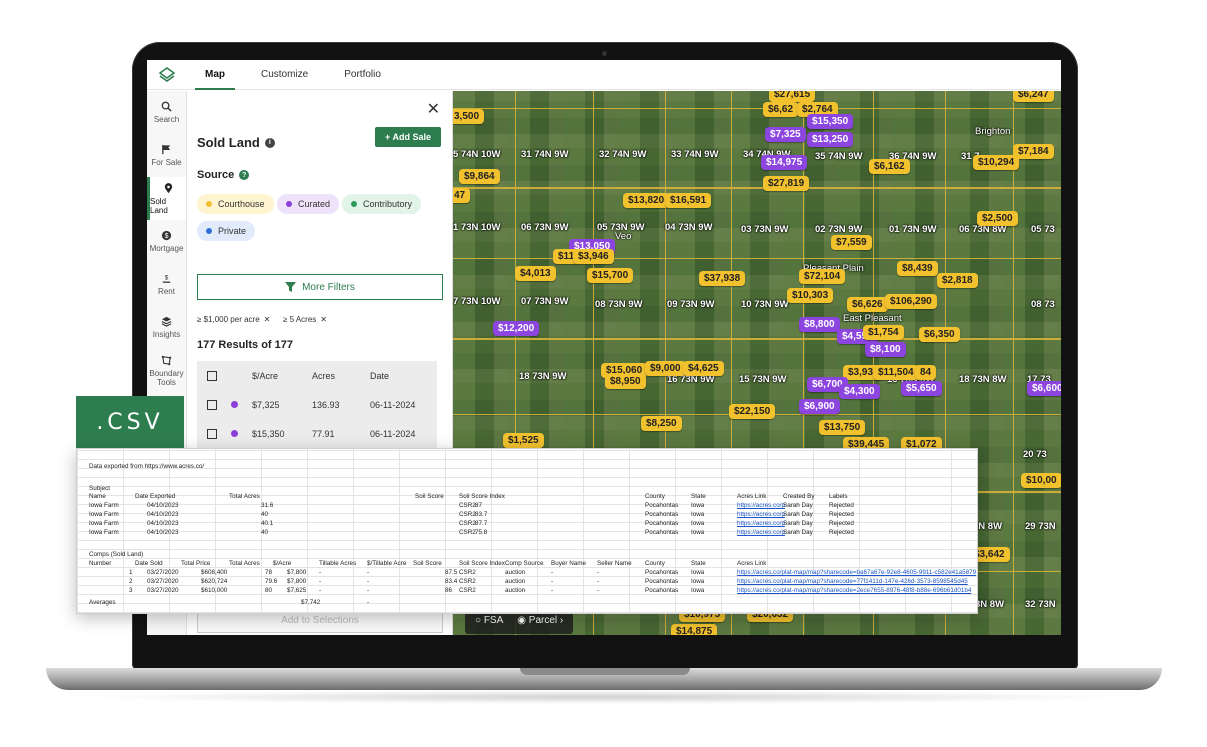 The image size is (1207, 747). I want to click on courthouse-price-pin: $106,290, so click(911, 301).